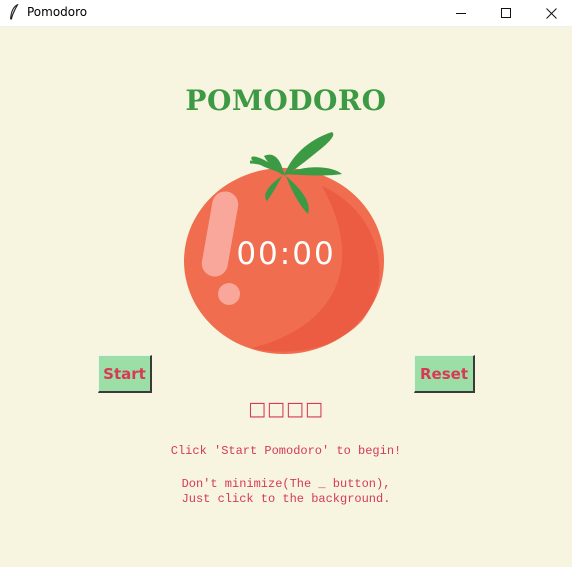 This screenshot has height=567, width=572. I want to click on close-icon, so click(551, 13).